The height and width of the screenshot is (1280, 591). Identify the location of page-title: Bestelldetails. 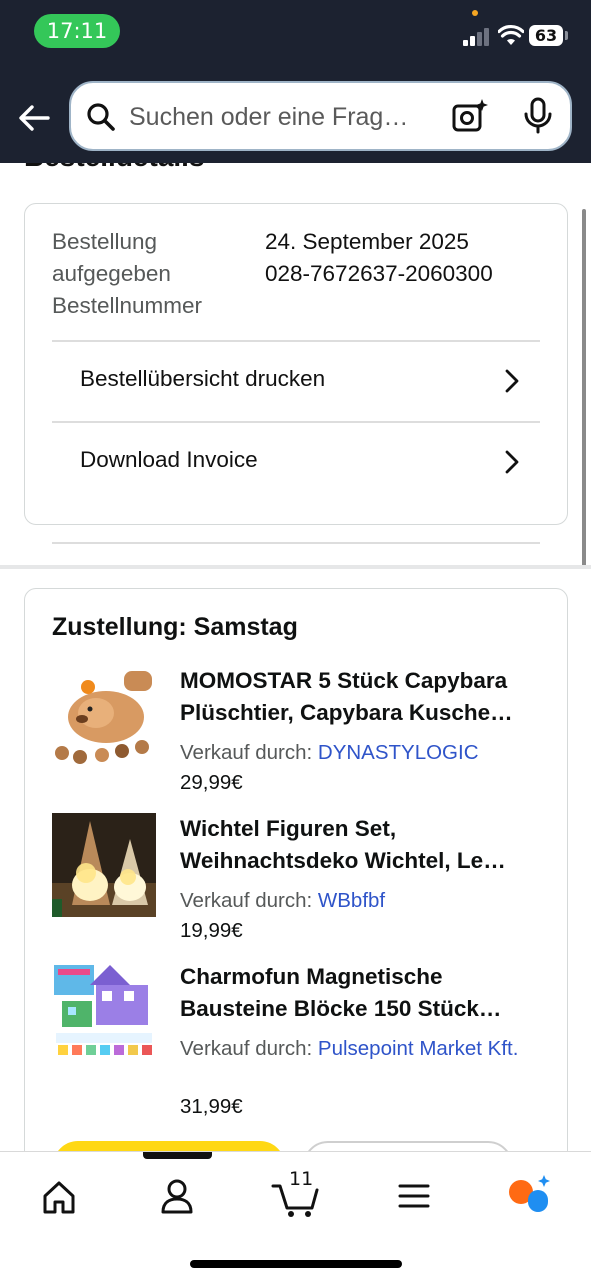
(114, 168).